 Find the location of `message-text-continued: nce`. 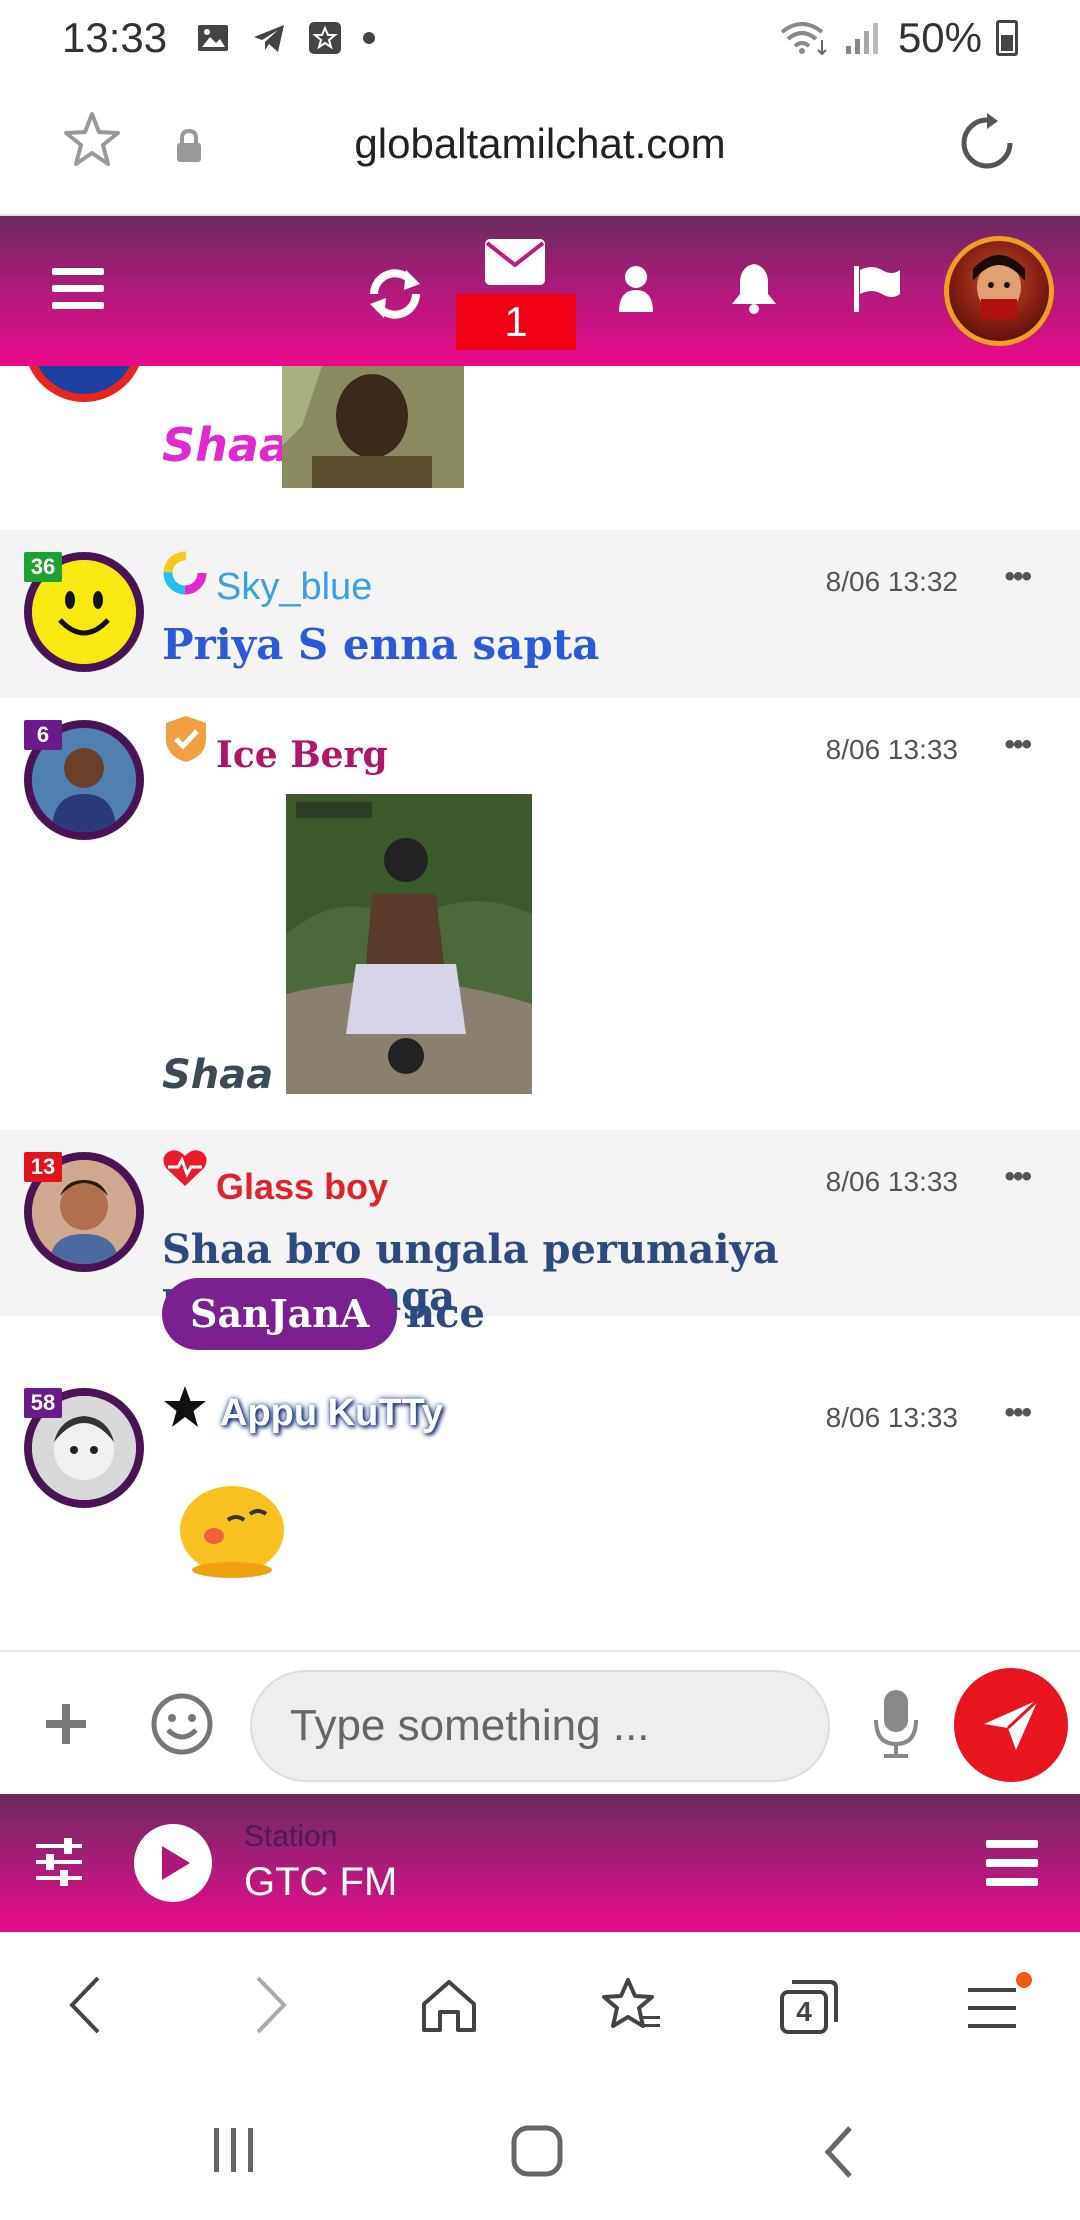

message-text-continued: nce is located at coordinates (445, 1313).